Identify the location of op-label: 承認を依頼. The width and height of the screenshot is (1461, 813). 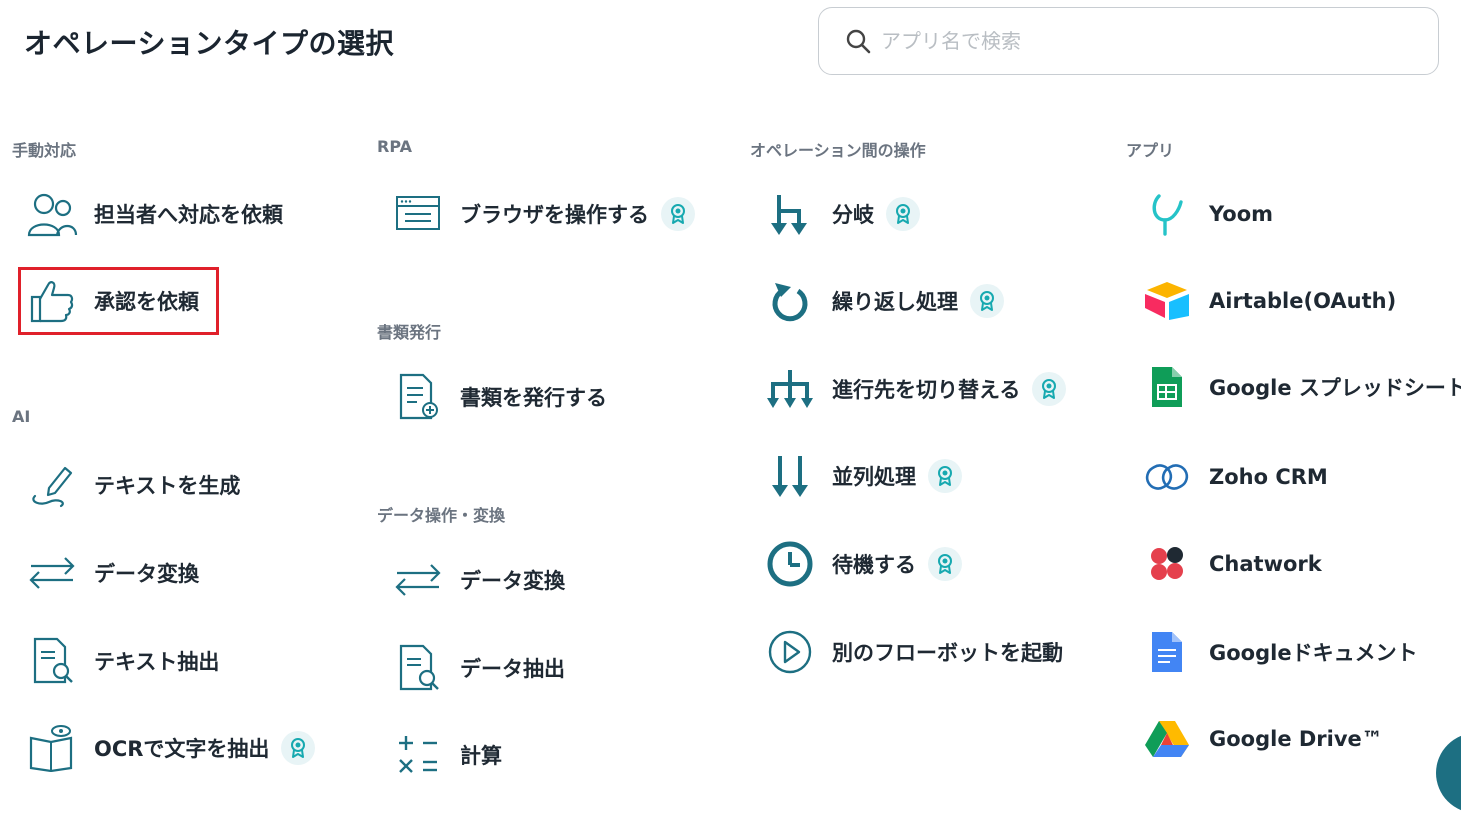
(146, 302).